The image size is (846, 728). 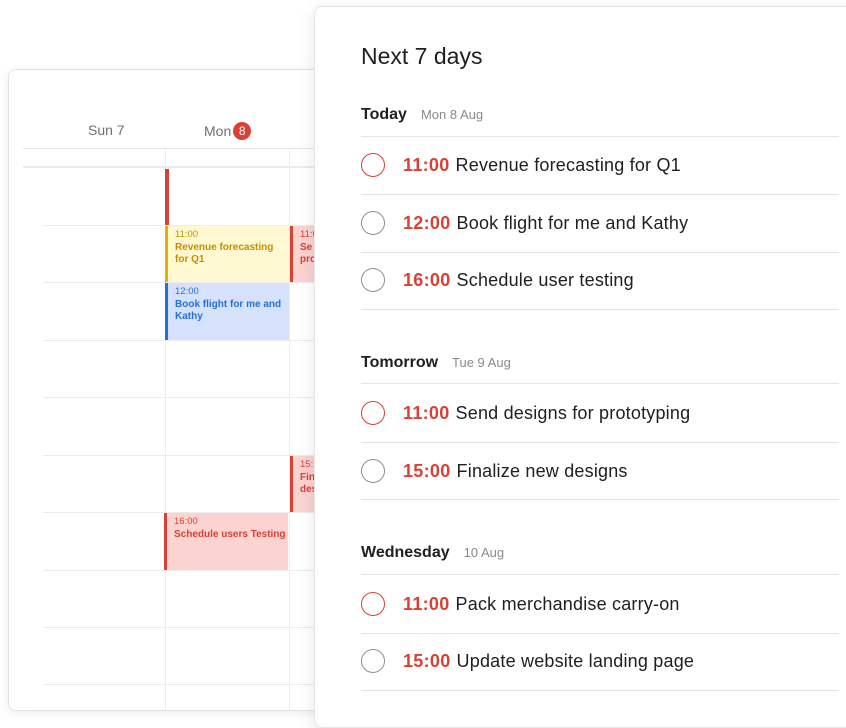 What do you see at coordinates (218, 131) in the screenshot?
I see `day-label: Mon` at bounding box center [218, 131].